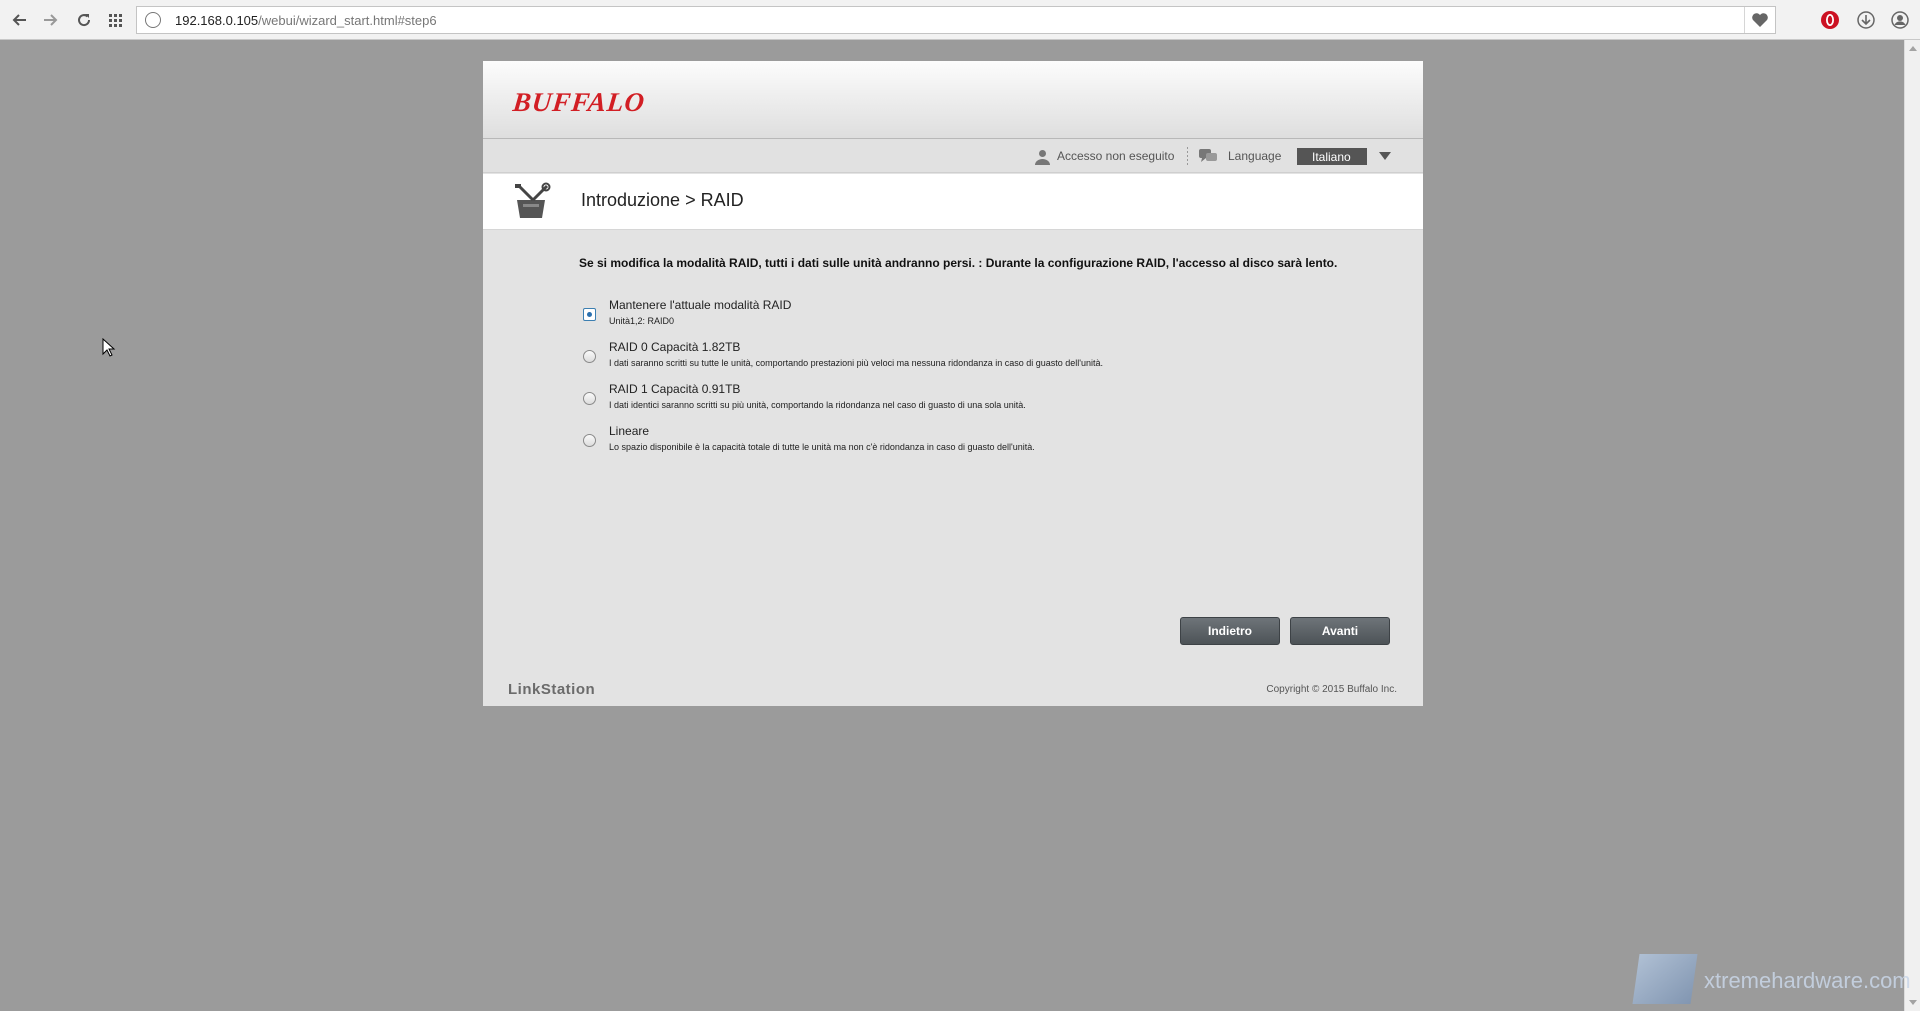 The width and height of the screenshot is (1920, 1011). Describe the element at coordinates (589, 398) in the screenshot. I see `radio-raid1` at that location.